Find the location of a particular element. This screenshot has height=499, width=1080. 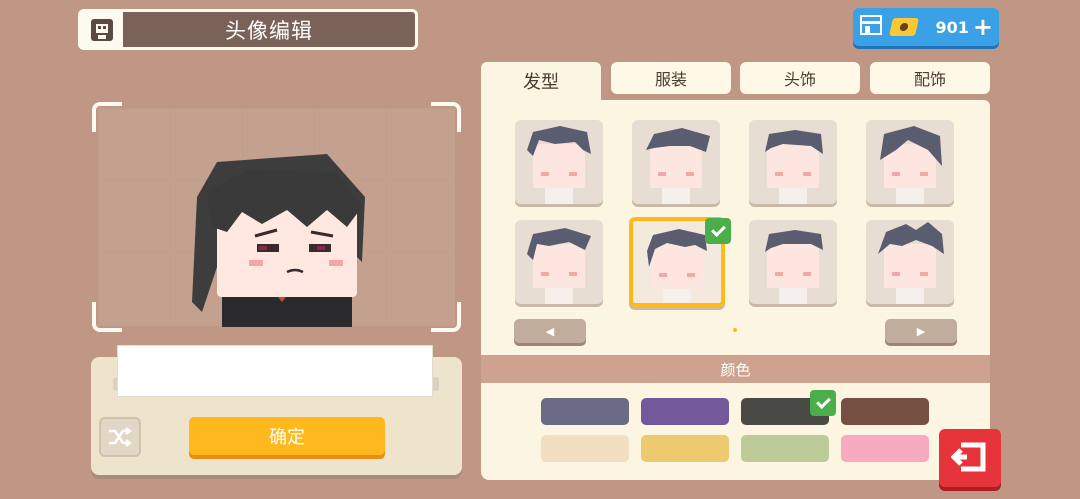

avatar-character is located at coordinates (278, 240).